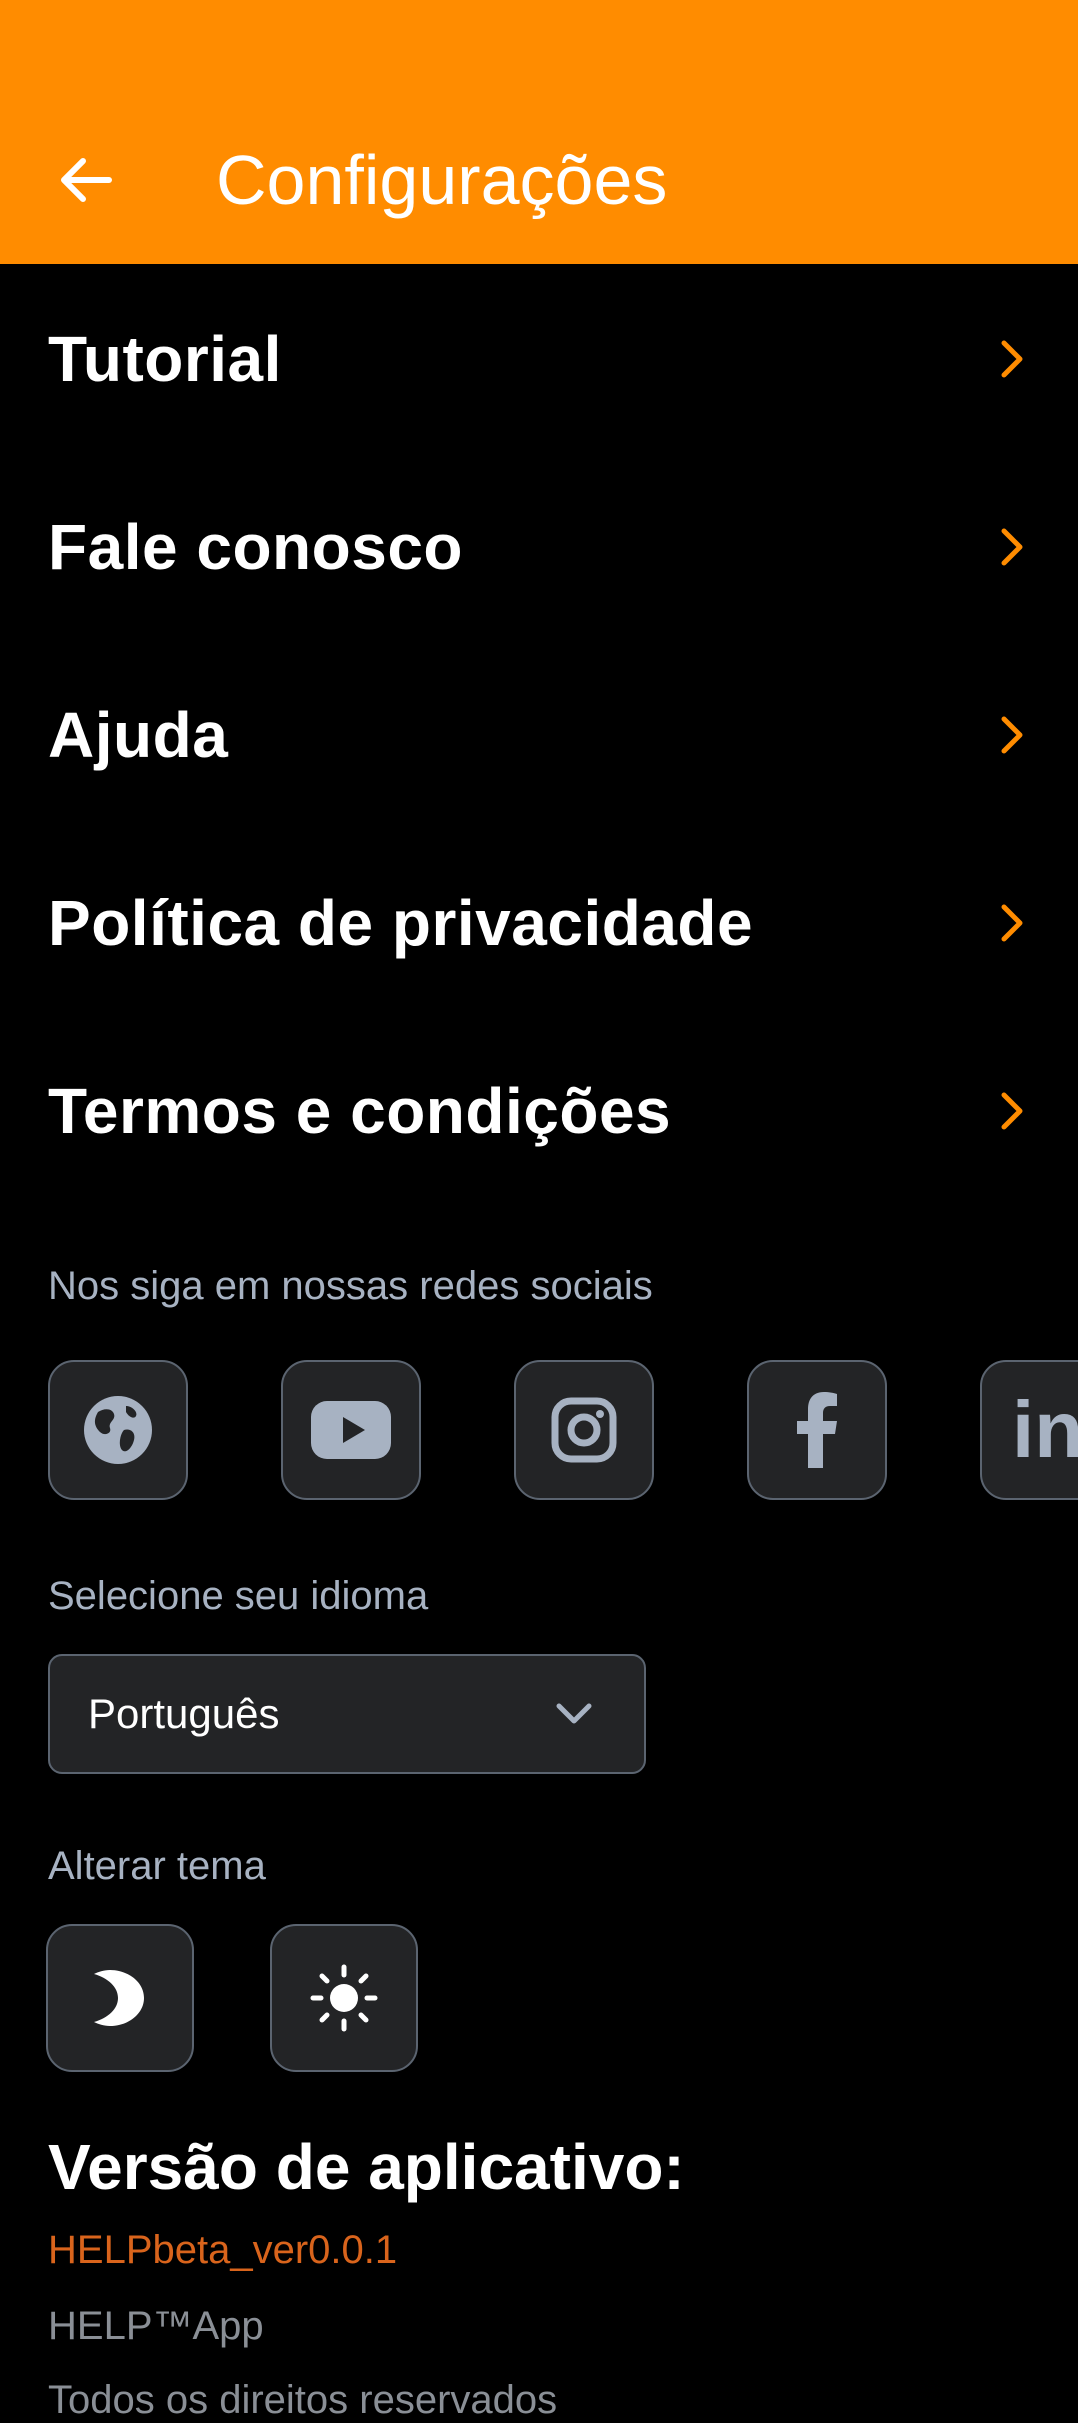 The image size is (1078, 2423). I want to click on dark-theme-button, so click(120, 1998).